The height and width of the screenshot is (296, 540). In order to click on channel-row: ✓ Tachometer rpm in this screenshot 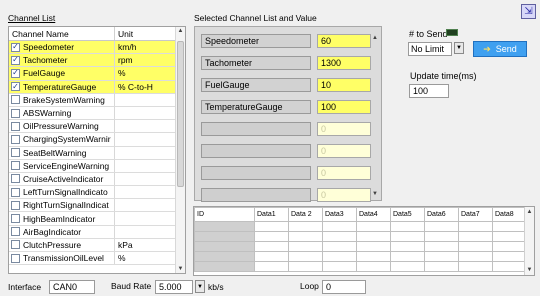, I will do `click(97, 61)`.